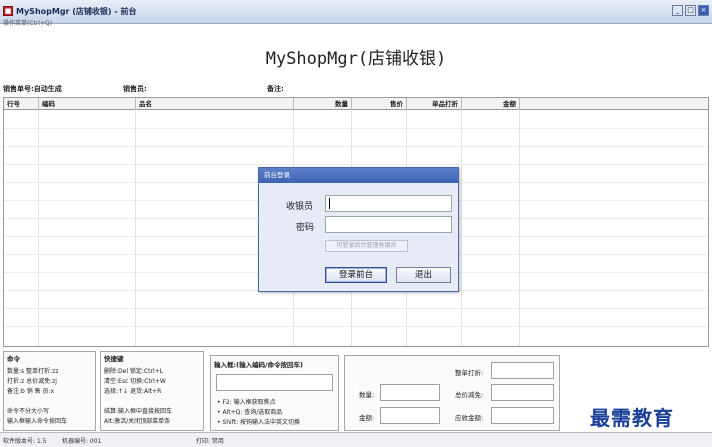 The height and width of the screenshot is (447, 712). I want to click on commands-line: 备注:b 销 售 员:x, so click(31, 391).